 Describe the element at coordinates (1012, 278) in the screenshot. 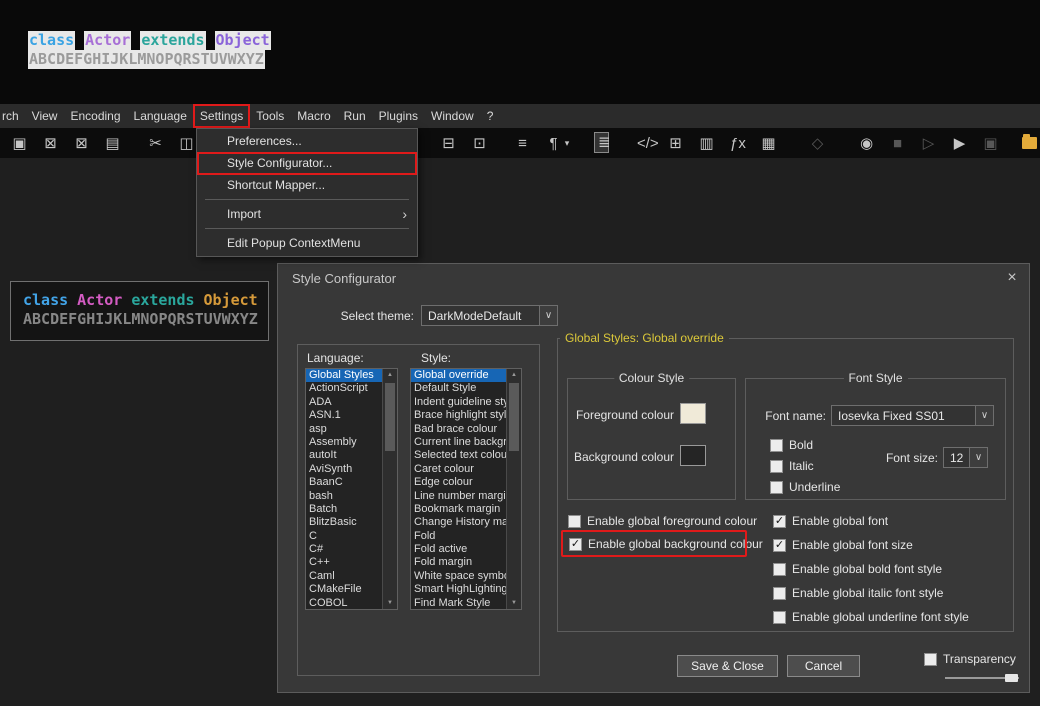

I see `close-icon: ×` at that location.